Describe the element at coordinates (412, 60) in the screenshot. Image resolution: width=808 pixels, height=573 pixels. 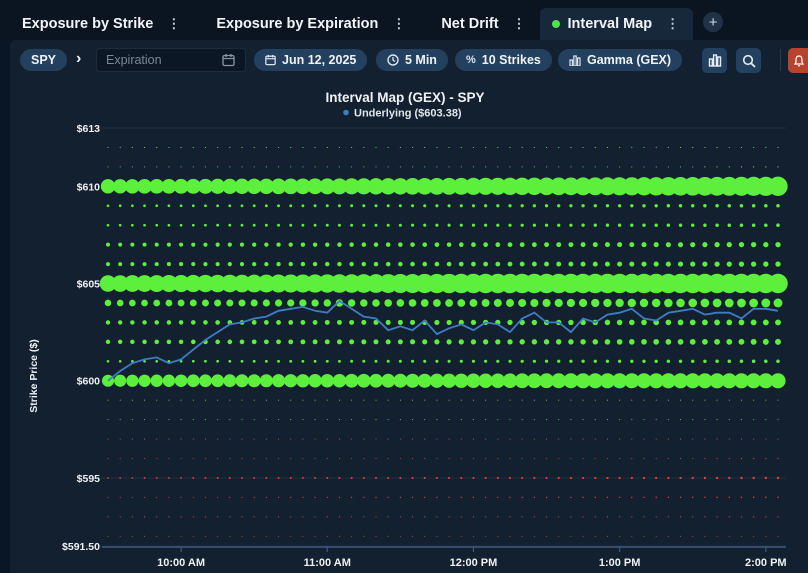
I see `interval-button: 5 Min` at that location.